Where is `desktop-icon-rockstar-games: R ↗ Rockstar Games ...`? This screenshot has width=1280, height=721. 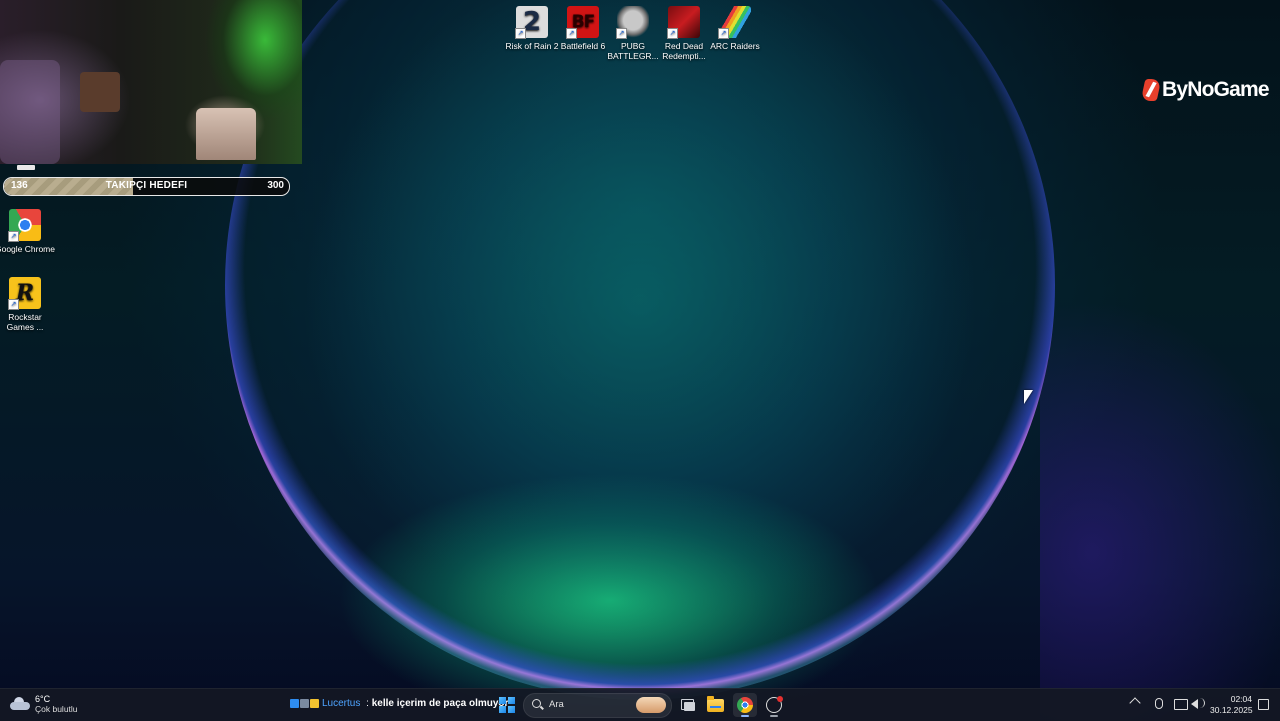 desktop-icon-rockstar-games: R ↗ Rockstar Games ... is located at coordinates (28, 304).